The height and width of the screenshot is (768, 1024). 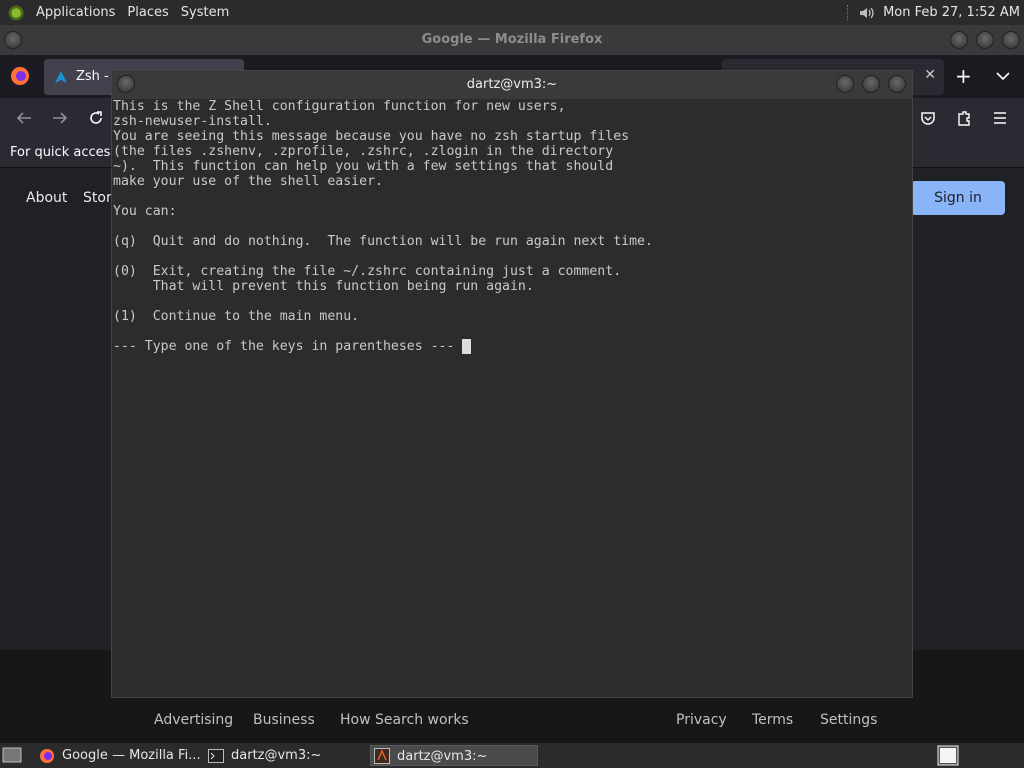 I want to click on firefox-task-icon, so click(x=47, y=756).